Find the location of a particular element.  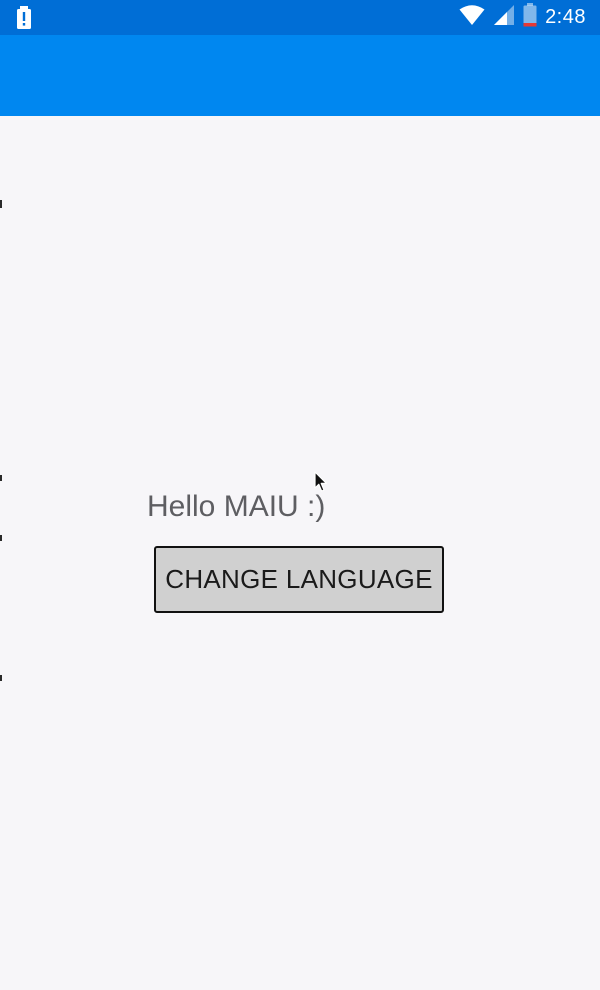

greeting-label: Hello MAIU :) is located at coordinates (236, 506).